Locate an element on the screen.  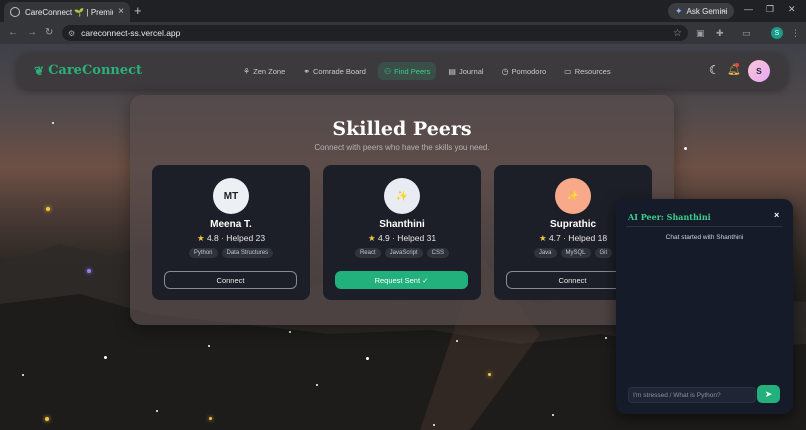
send-button: ➤ is located at coordinates (768, 394).